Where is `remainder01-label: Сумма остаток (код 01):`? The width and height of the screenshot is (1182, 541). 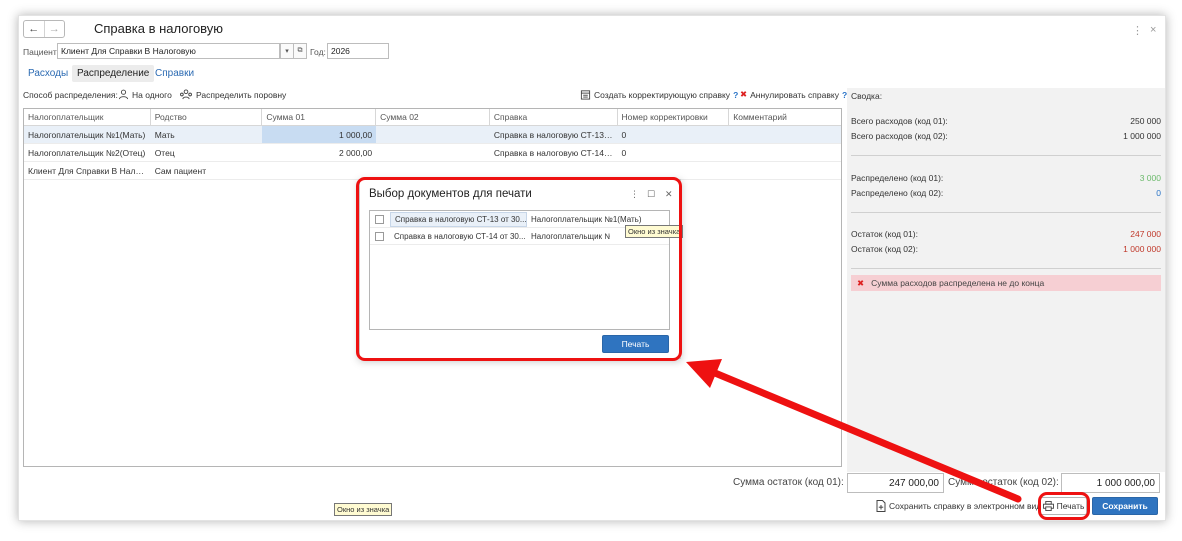 remainder01-label: Сумма остаток (код 01): is located at coordinates (788, 482).